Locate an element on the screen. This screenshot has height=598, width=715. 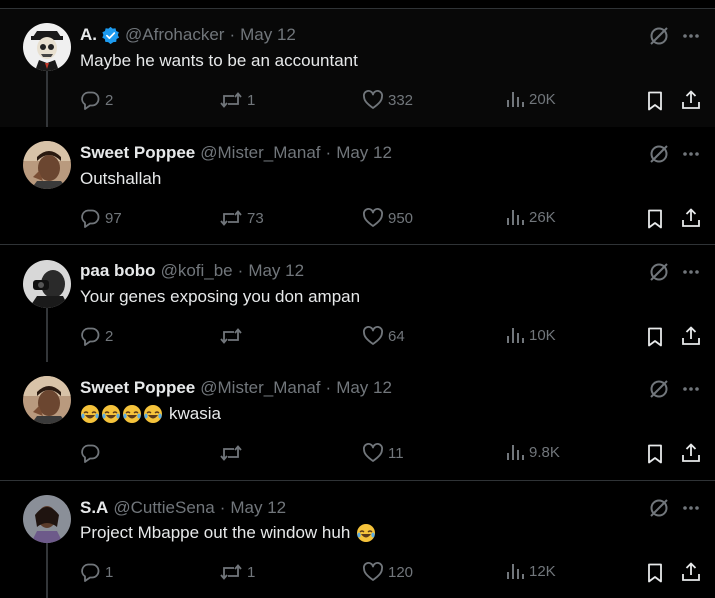
tweet-text: Outshallah is located at coordinates (120, 179).